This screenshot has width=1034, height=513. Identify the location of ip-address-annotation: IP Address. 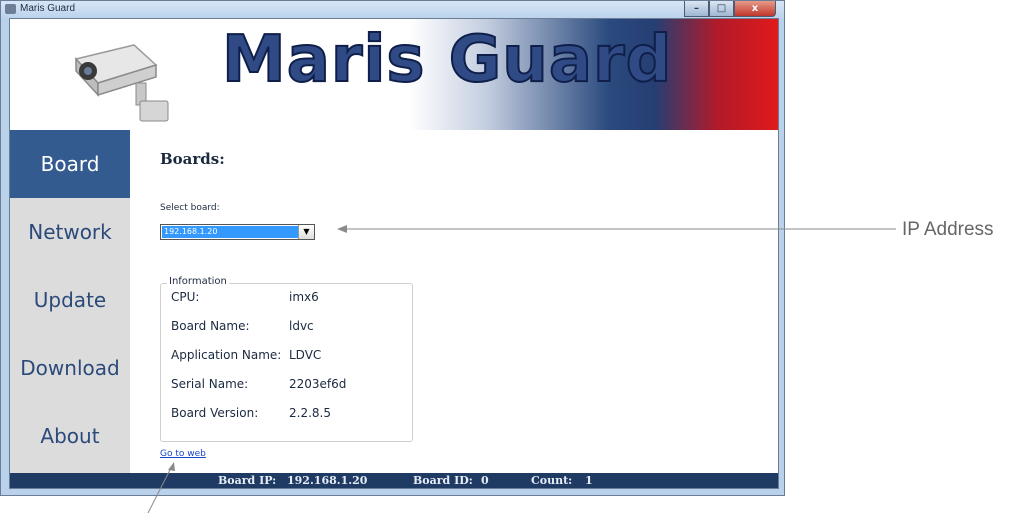
(948, 229).